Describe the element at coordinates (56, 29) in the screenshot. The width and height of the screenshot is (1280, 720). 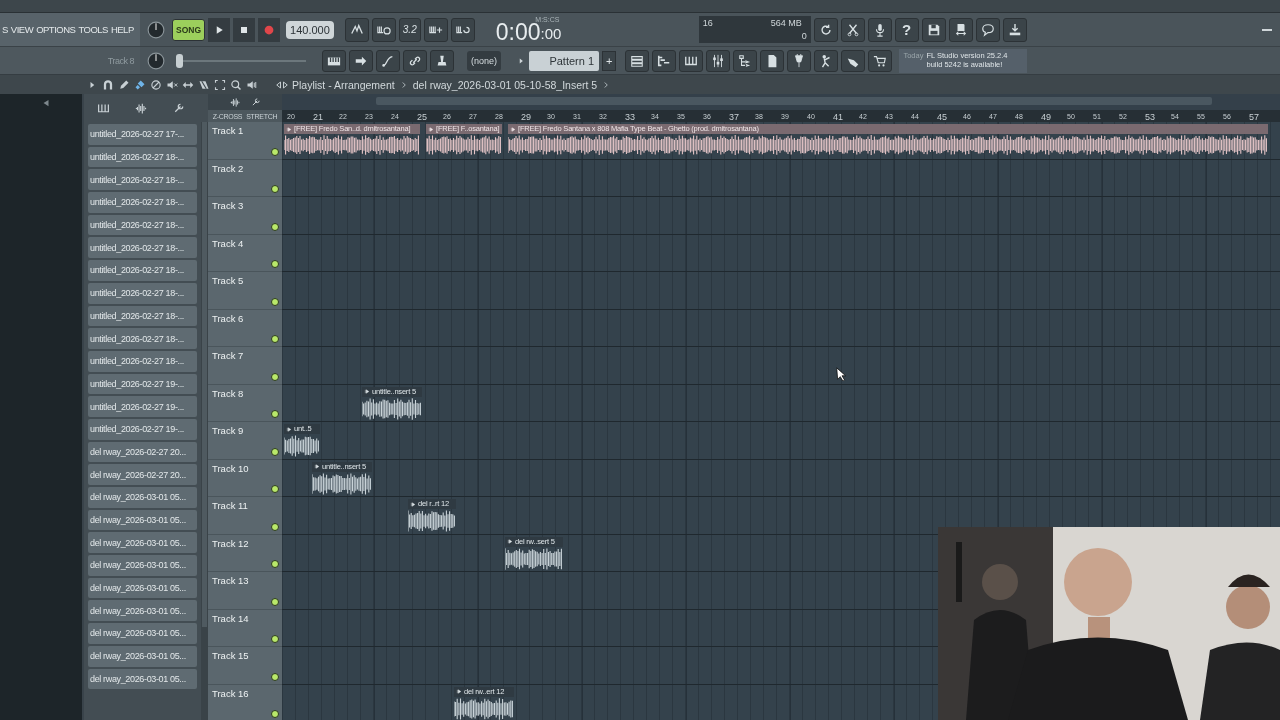
I see `menu-item: OPTIONS` at that location.